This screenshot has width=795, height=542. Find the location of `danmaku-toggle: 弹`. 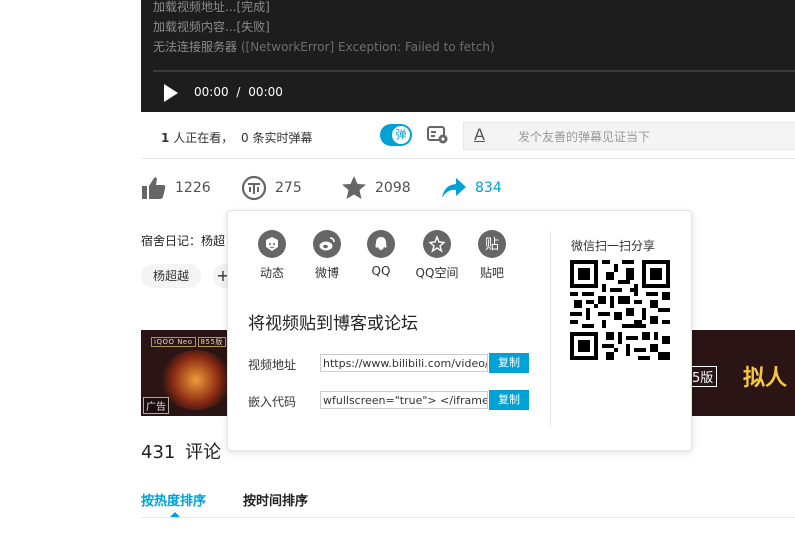

danmaku-toggle: 弹 is located at coordinates (396, 135).